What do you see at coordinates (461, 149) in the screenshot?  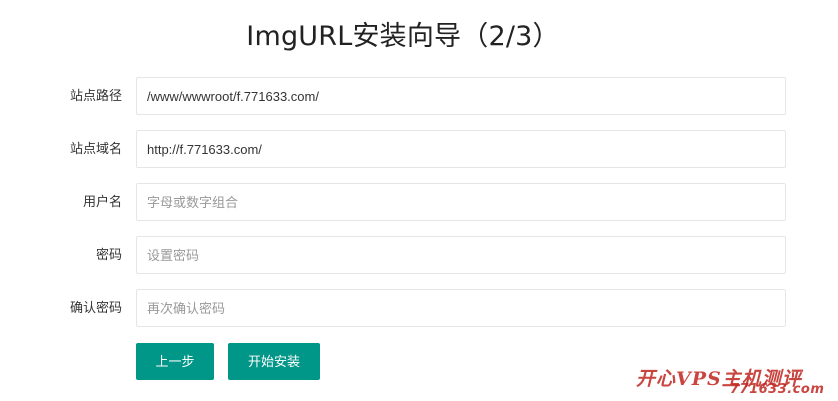 I see `site-domain-input` at bounding box center [461, 149].